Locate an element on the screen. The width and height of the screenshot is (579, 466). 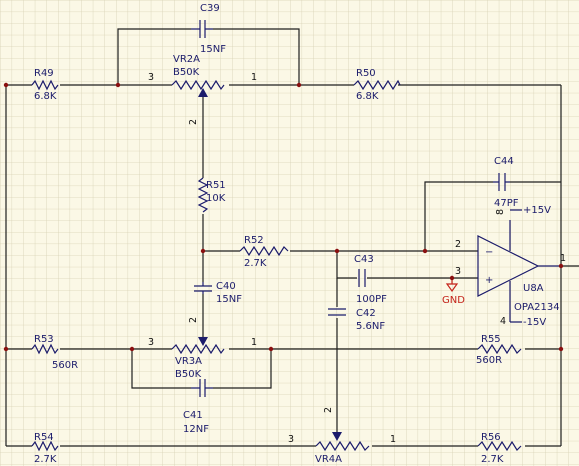
r52-ref: R52 is located at coordinates (254, 240).